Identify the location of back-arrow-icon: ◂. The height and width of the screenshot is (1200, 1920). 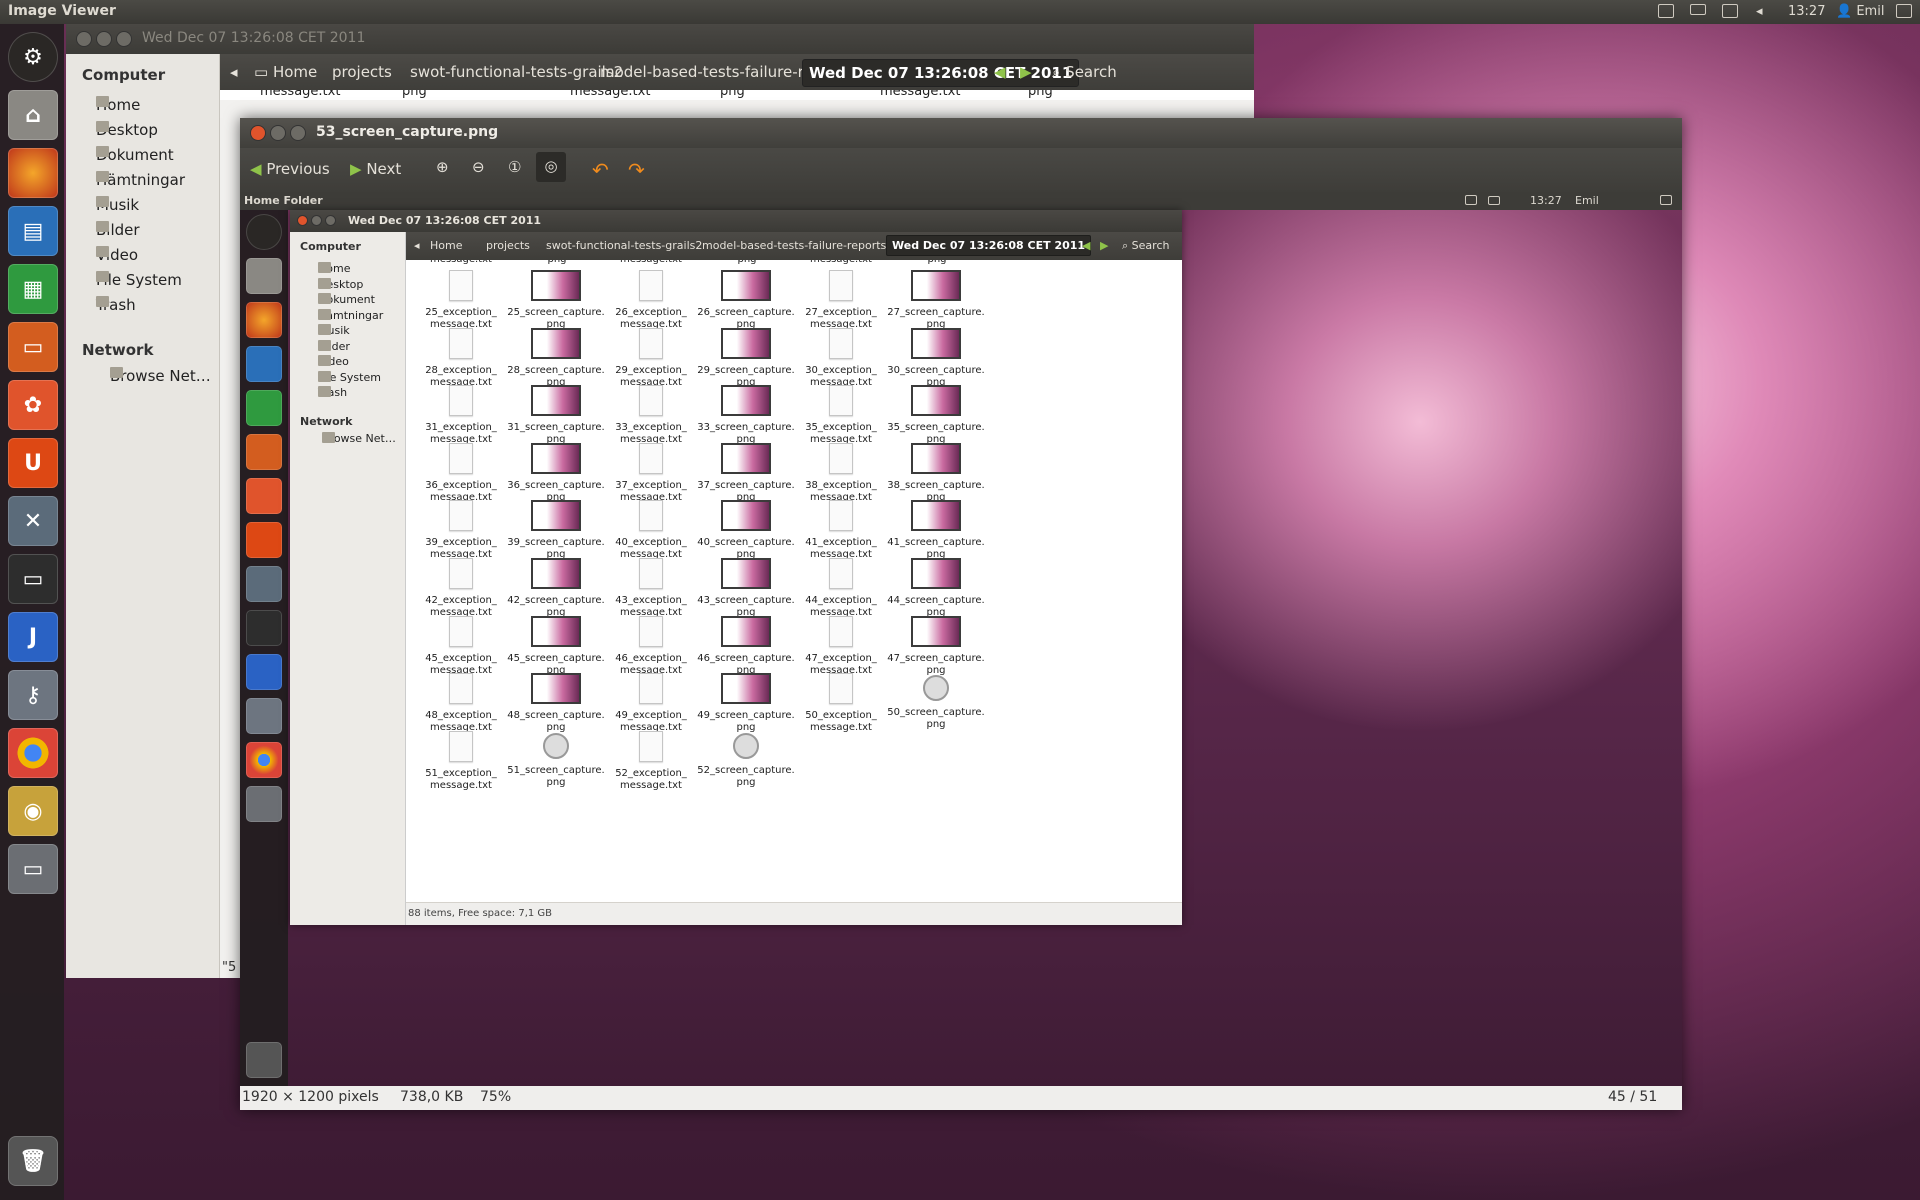
(234, 72).